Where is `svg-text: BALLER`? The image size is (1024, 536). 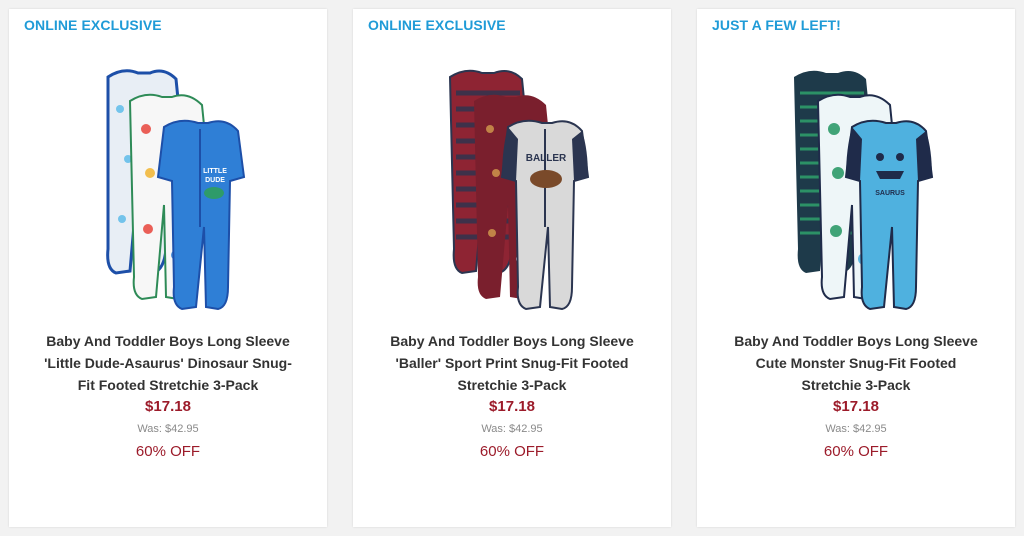
svg-text: BALLER is located at coordinates (546, 158).